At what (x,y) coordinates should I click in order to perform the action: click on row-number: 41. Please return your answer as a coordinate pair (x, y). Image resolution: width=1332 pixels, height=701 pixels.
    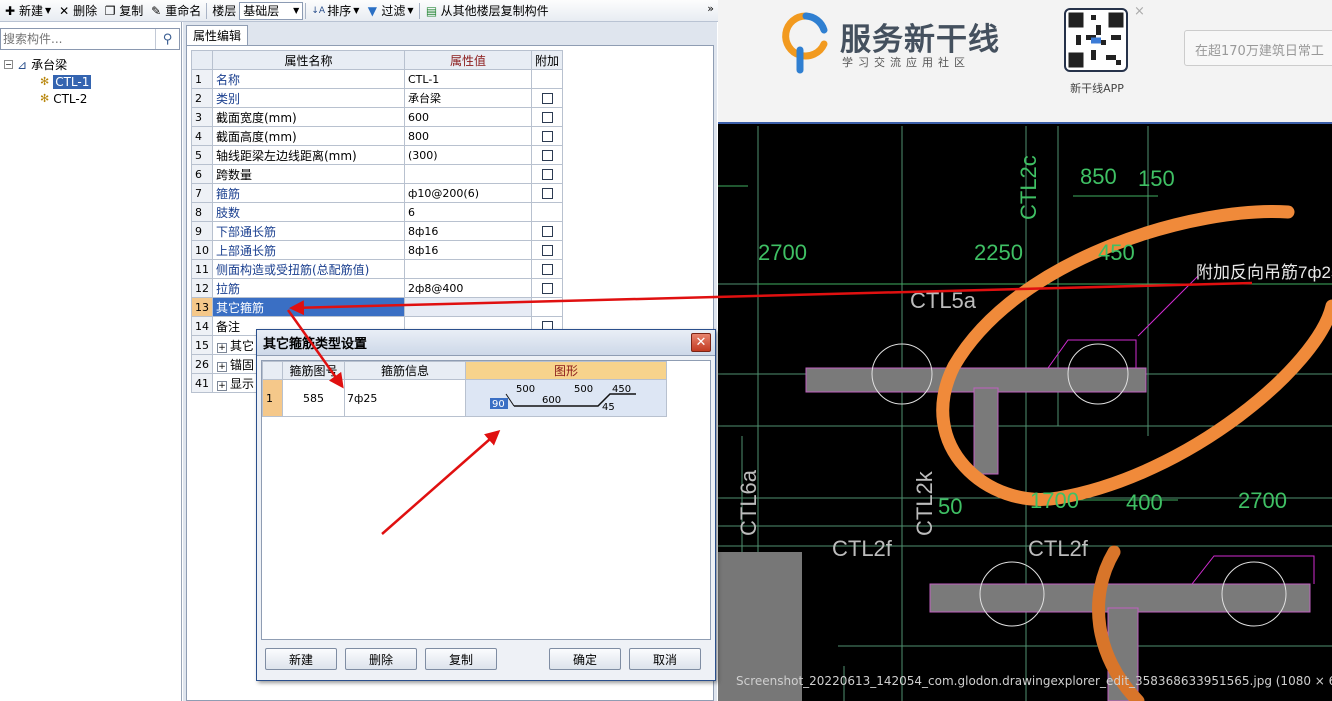
    Looking at the image, I should click on (202, 383).